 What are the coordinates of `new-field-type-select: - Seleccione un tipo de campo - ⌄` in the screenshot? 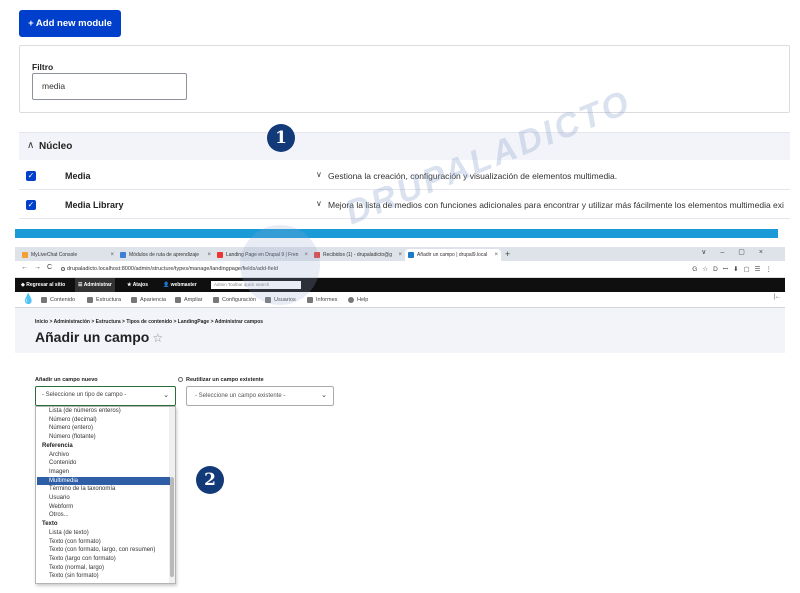 It's located at (105, 396).